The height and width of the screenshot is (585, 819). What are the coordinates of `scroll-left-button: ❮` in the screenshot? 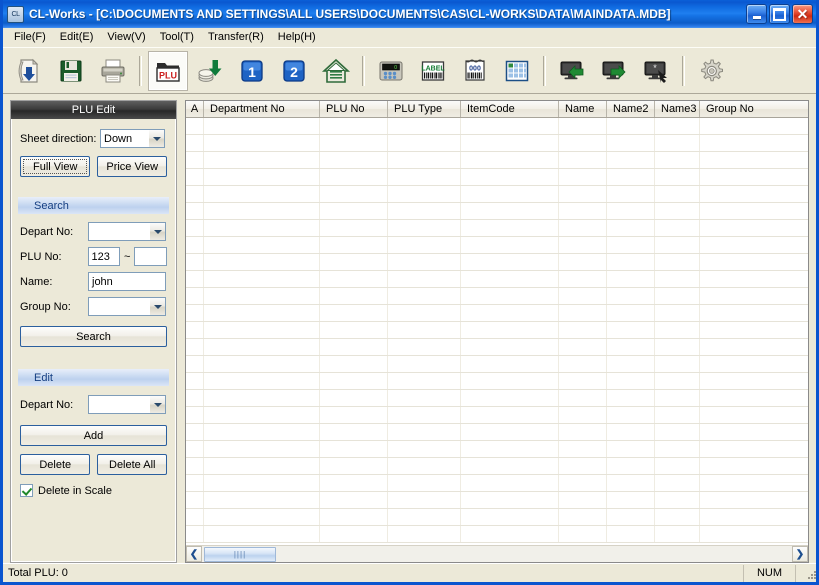 It's located at (194, 554).